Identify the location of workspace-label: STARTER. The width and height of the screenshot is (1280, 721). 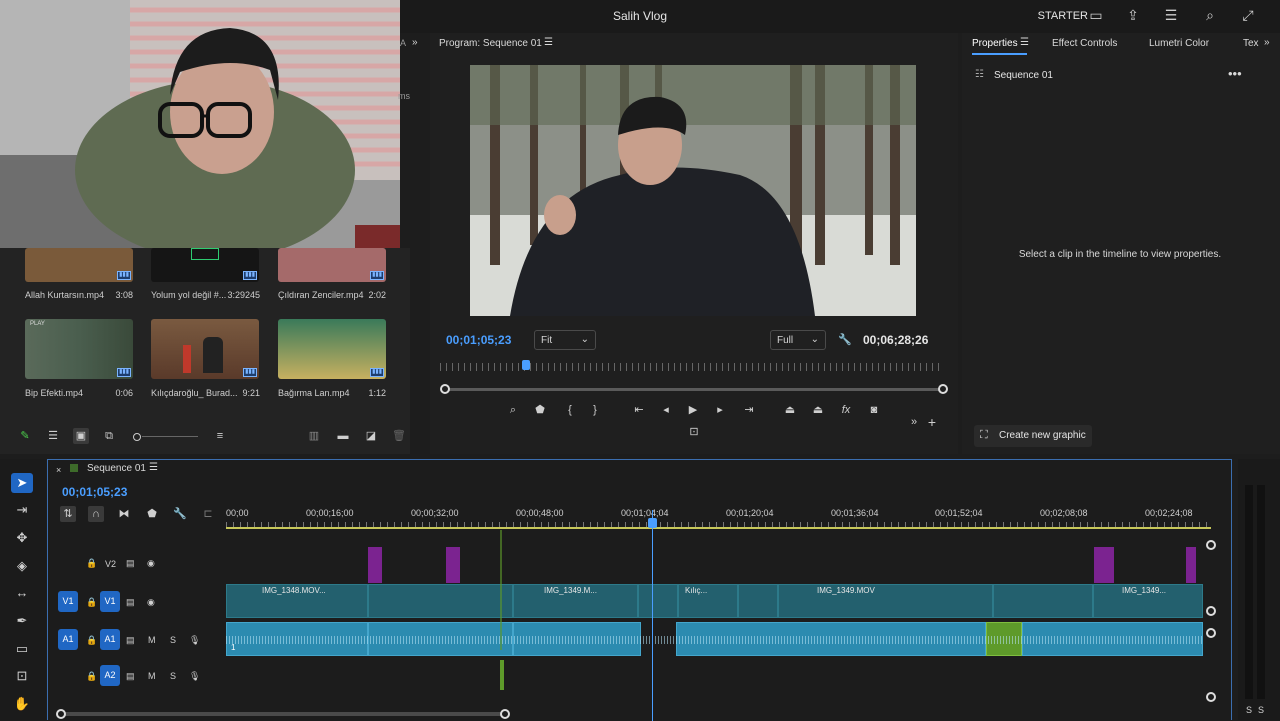
(1063, 16).